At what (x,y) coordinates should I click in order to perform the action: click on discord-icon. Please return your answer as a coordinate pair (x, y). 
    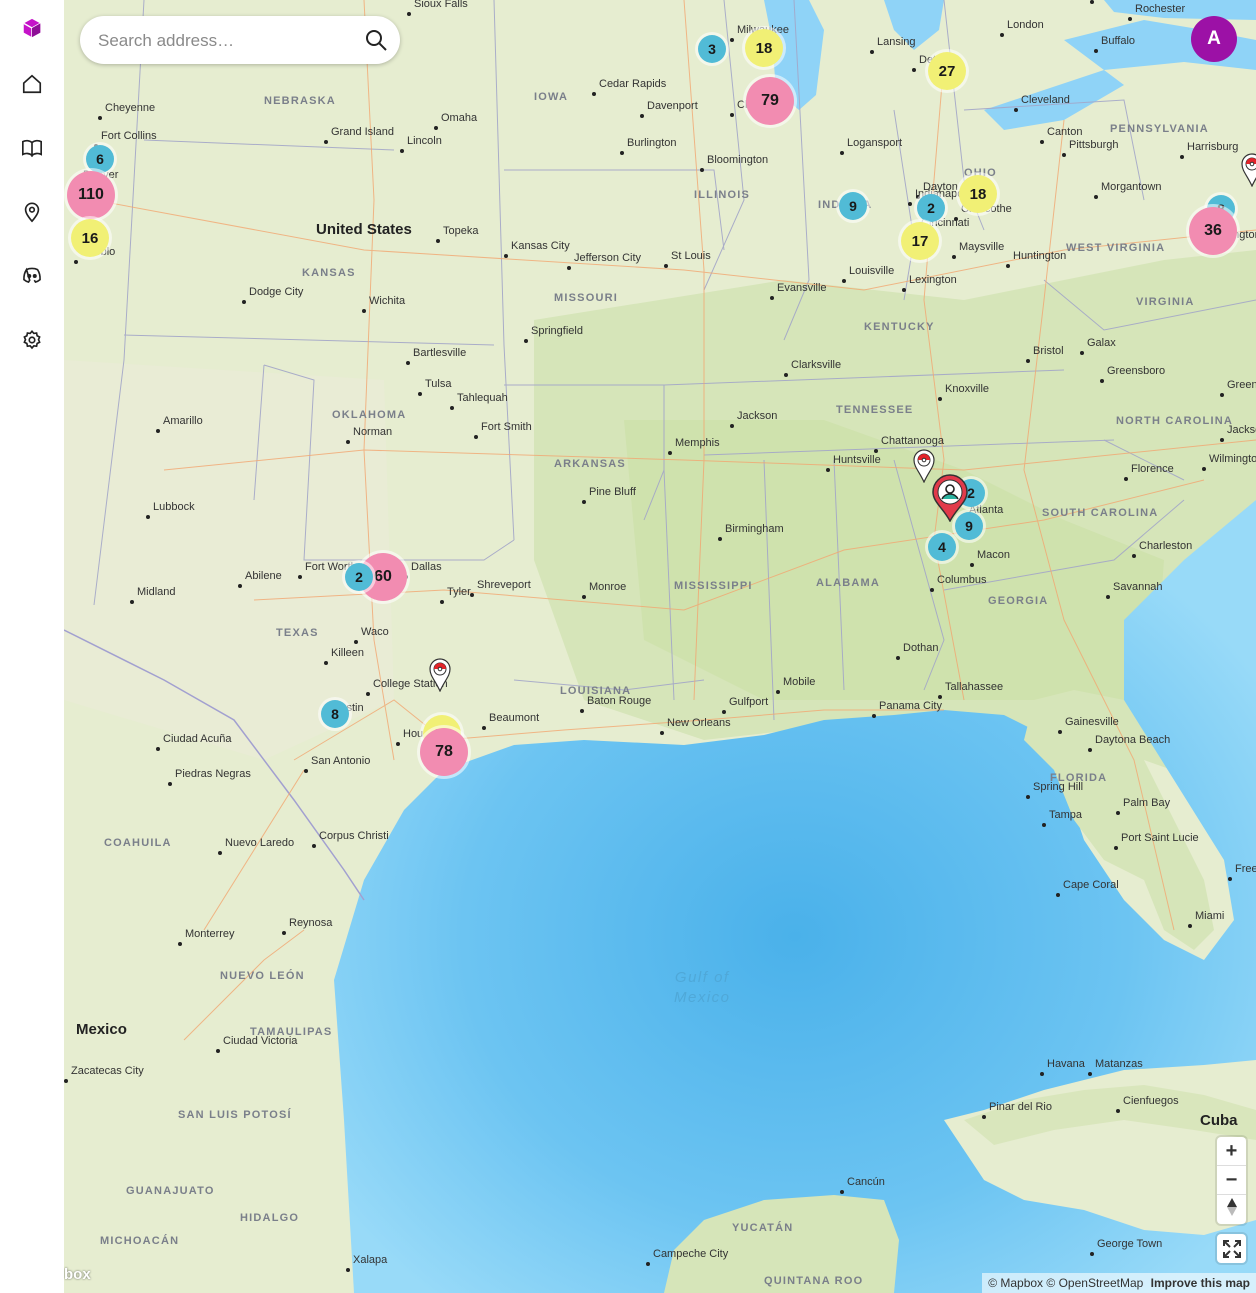
    Looking at the image, I should click on (32, 276).